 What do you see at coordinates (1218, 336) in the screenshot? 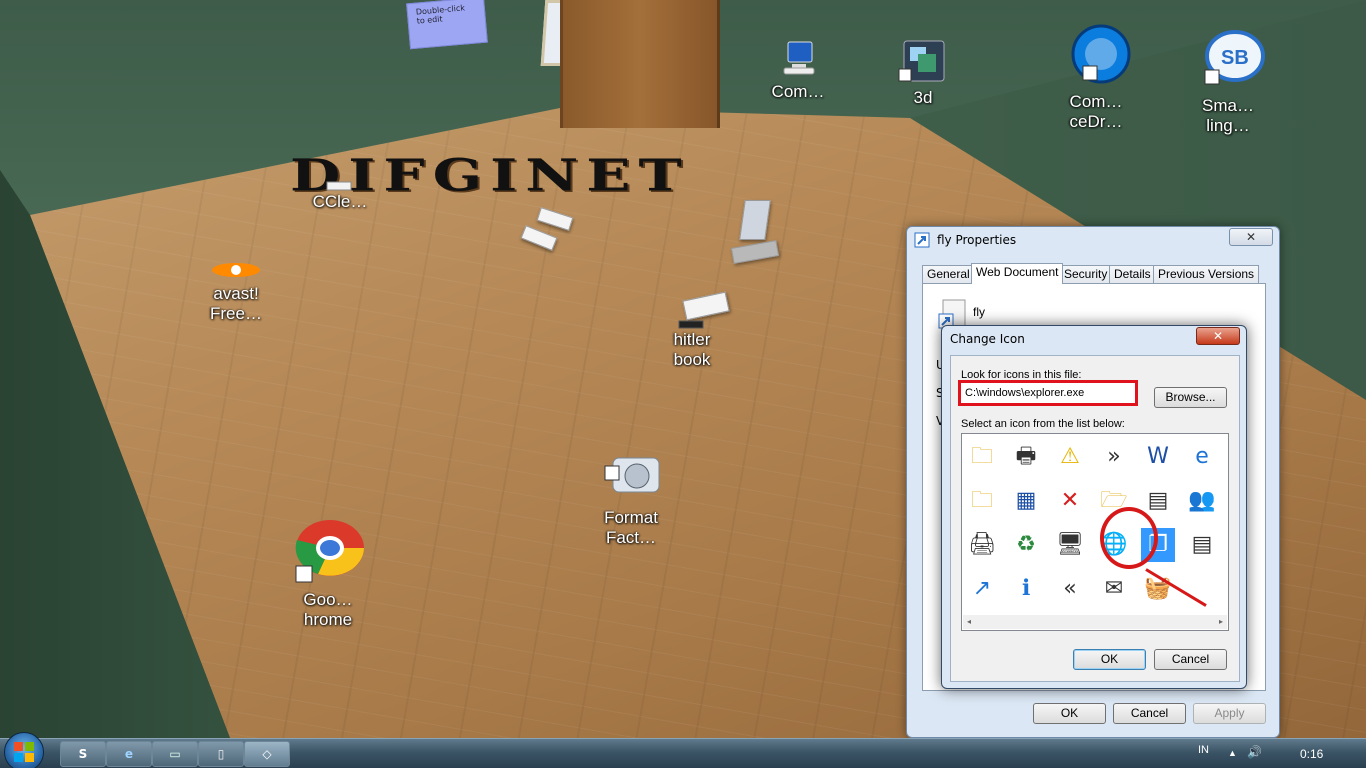
I see `change-icon-close-button: ✕` at bounding box center [1218, 336].